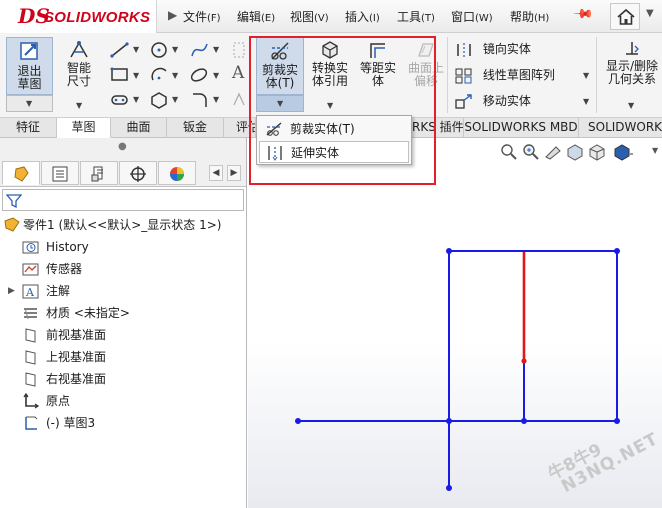  I want to click on text-icon: A, so click(238, 73).